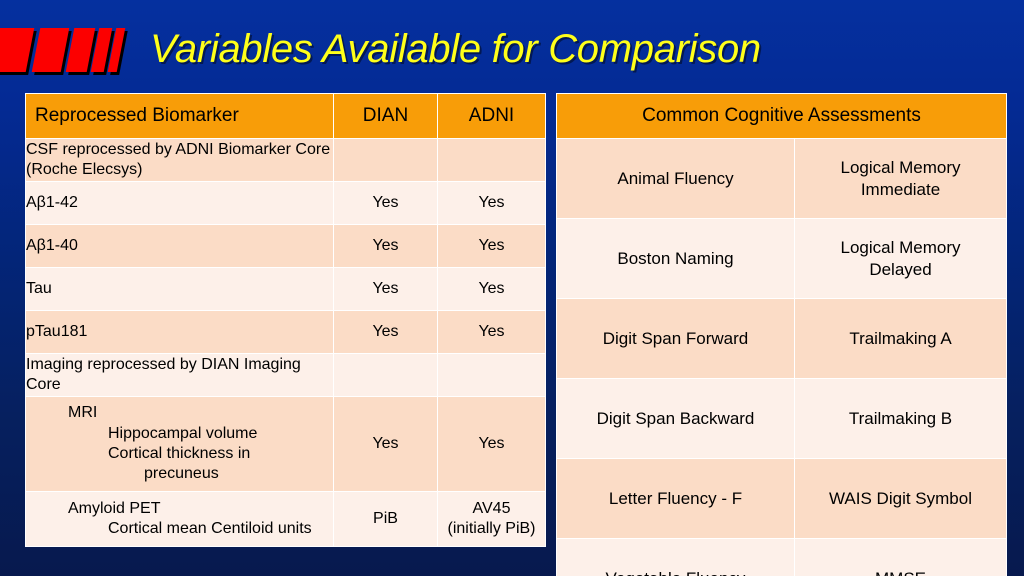 This screenshot has height=576, width=1024. Describe the element at coordinates (179, 289) in the screenshot. I see `row-label: Tau` at that location.